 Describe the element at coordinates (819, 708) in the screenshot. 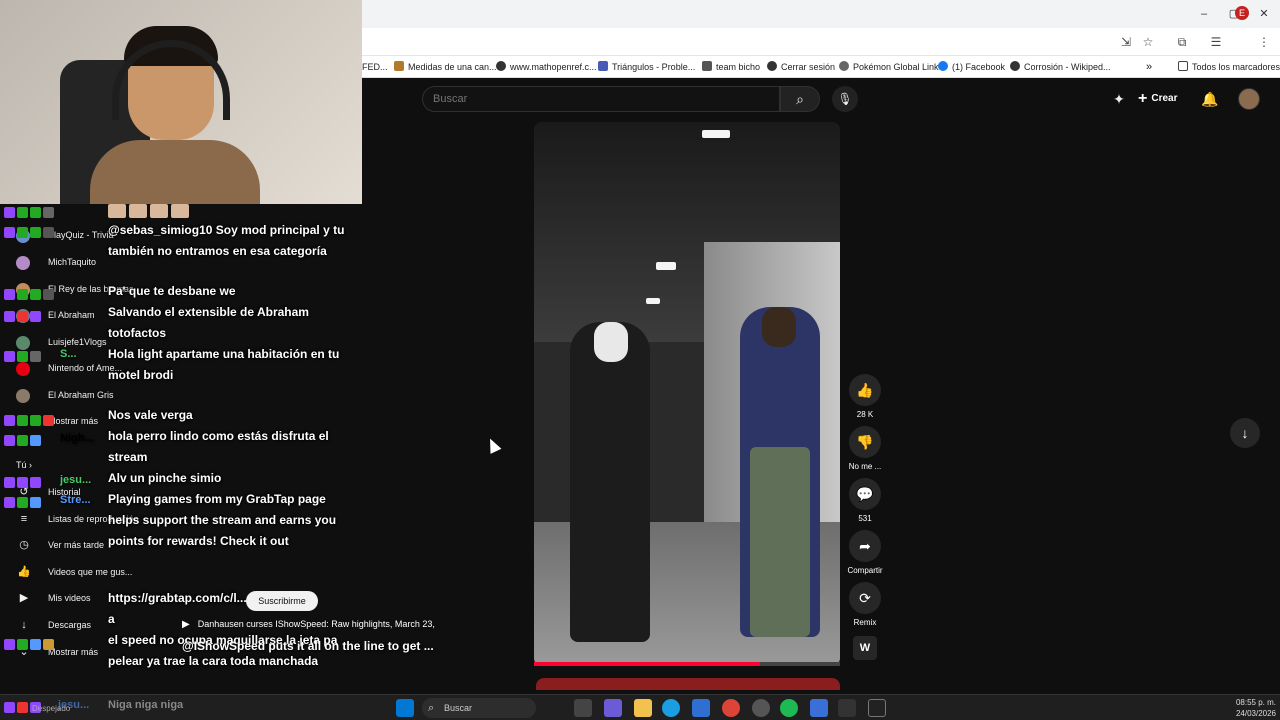

I see `vpn-icon` at that location.